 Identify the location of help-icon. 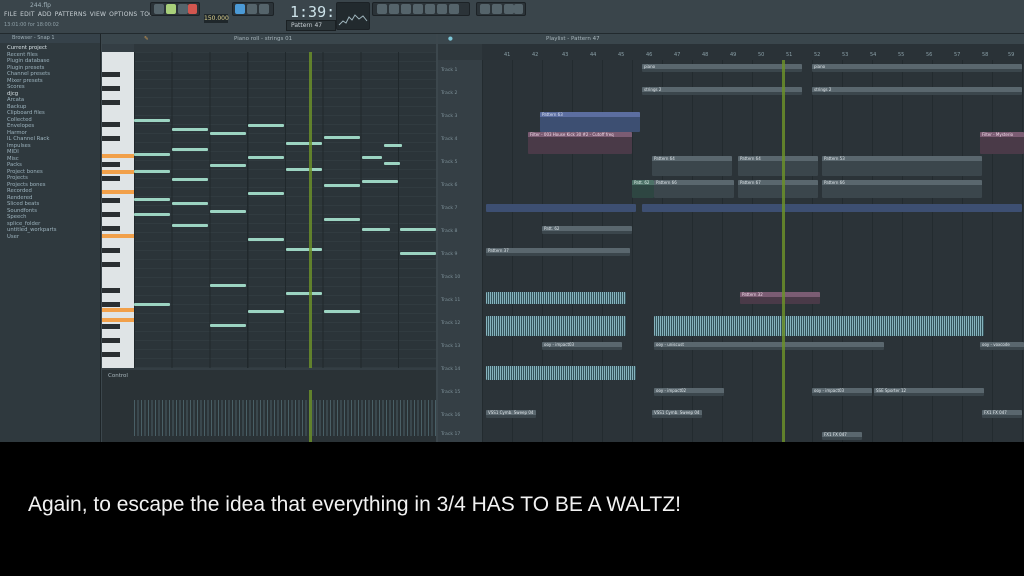
(518, 9).